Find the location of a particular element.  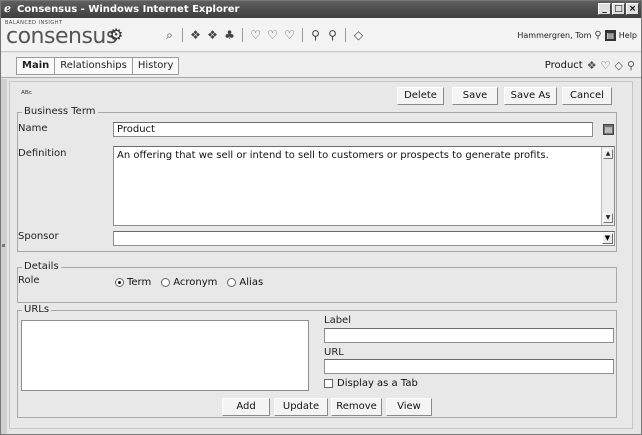

url-label-field is located at coordinates (469, 335).